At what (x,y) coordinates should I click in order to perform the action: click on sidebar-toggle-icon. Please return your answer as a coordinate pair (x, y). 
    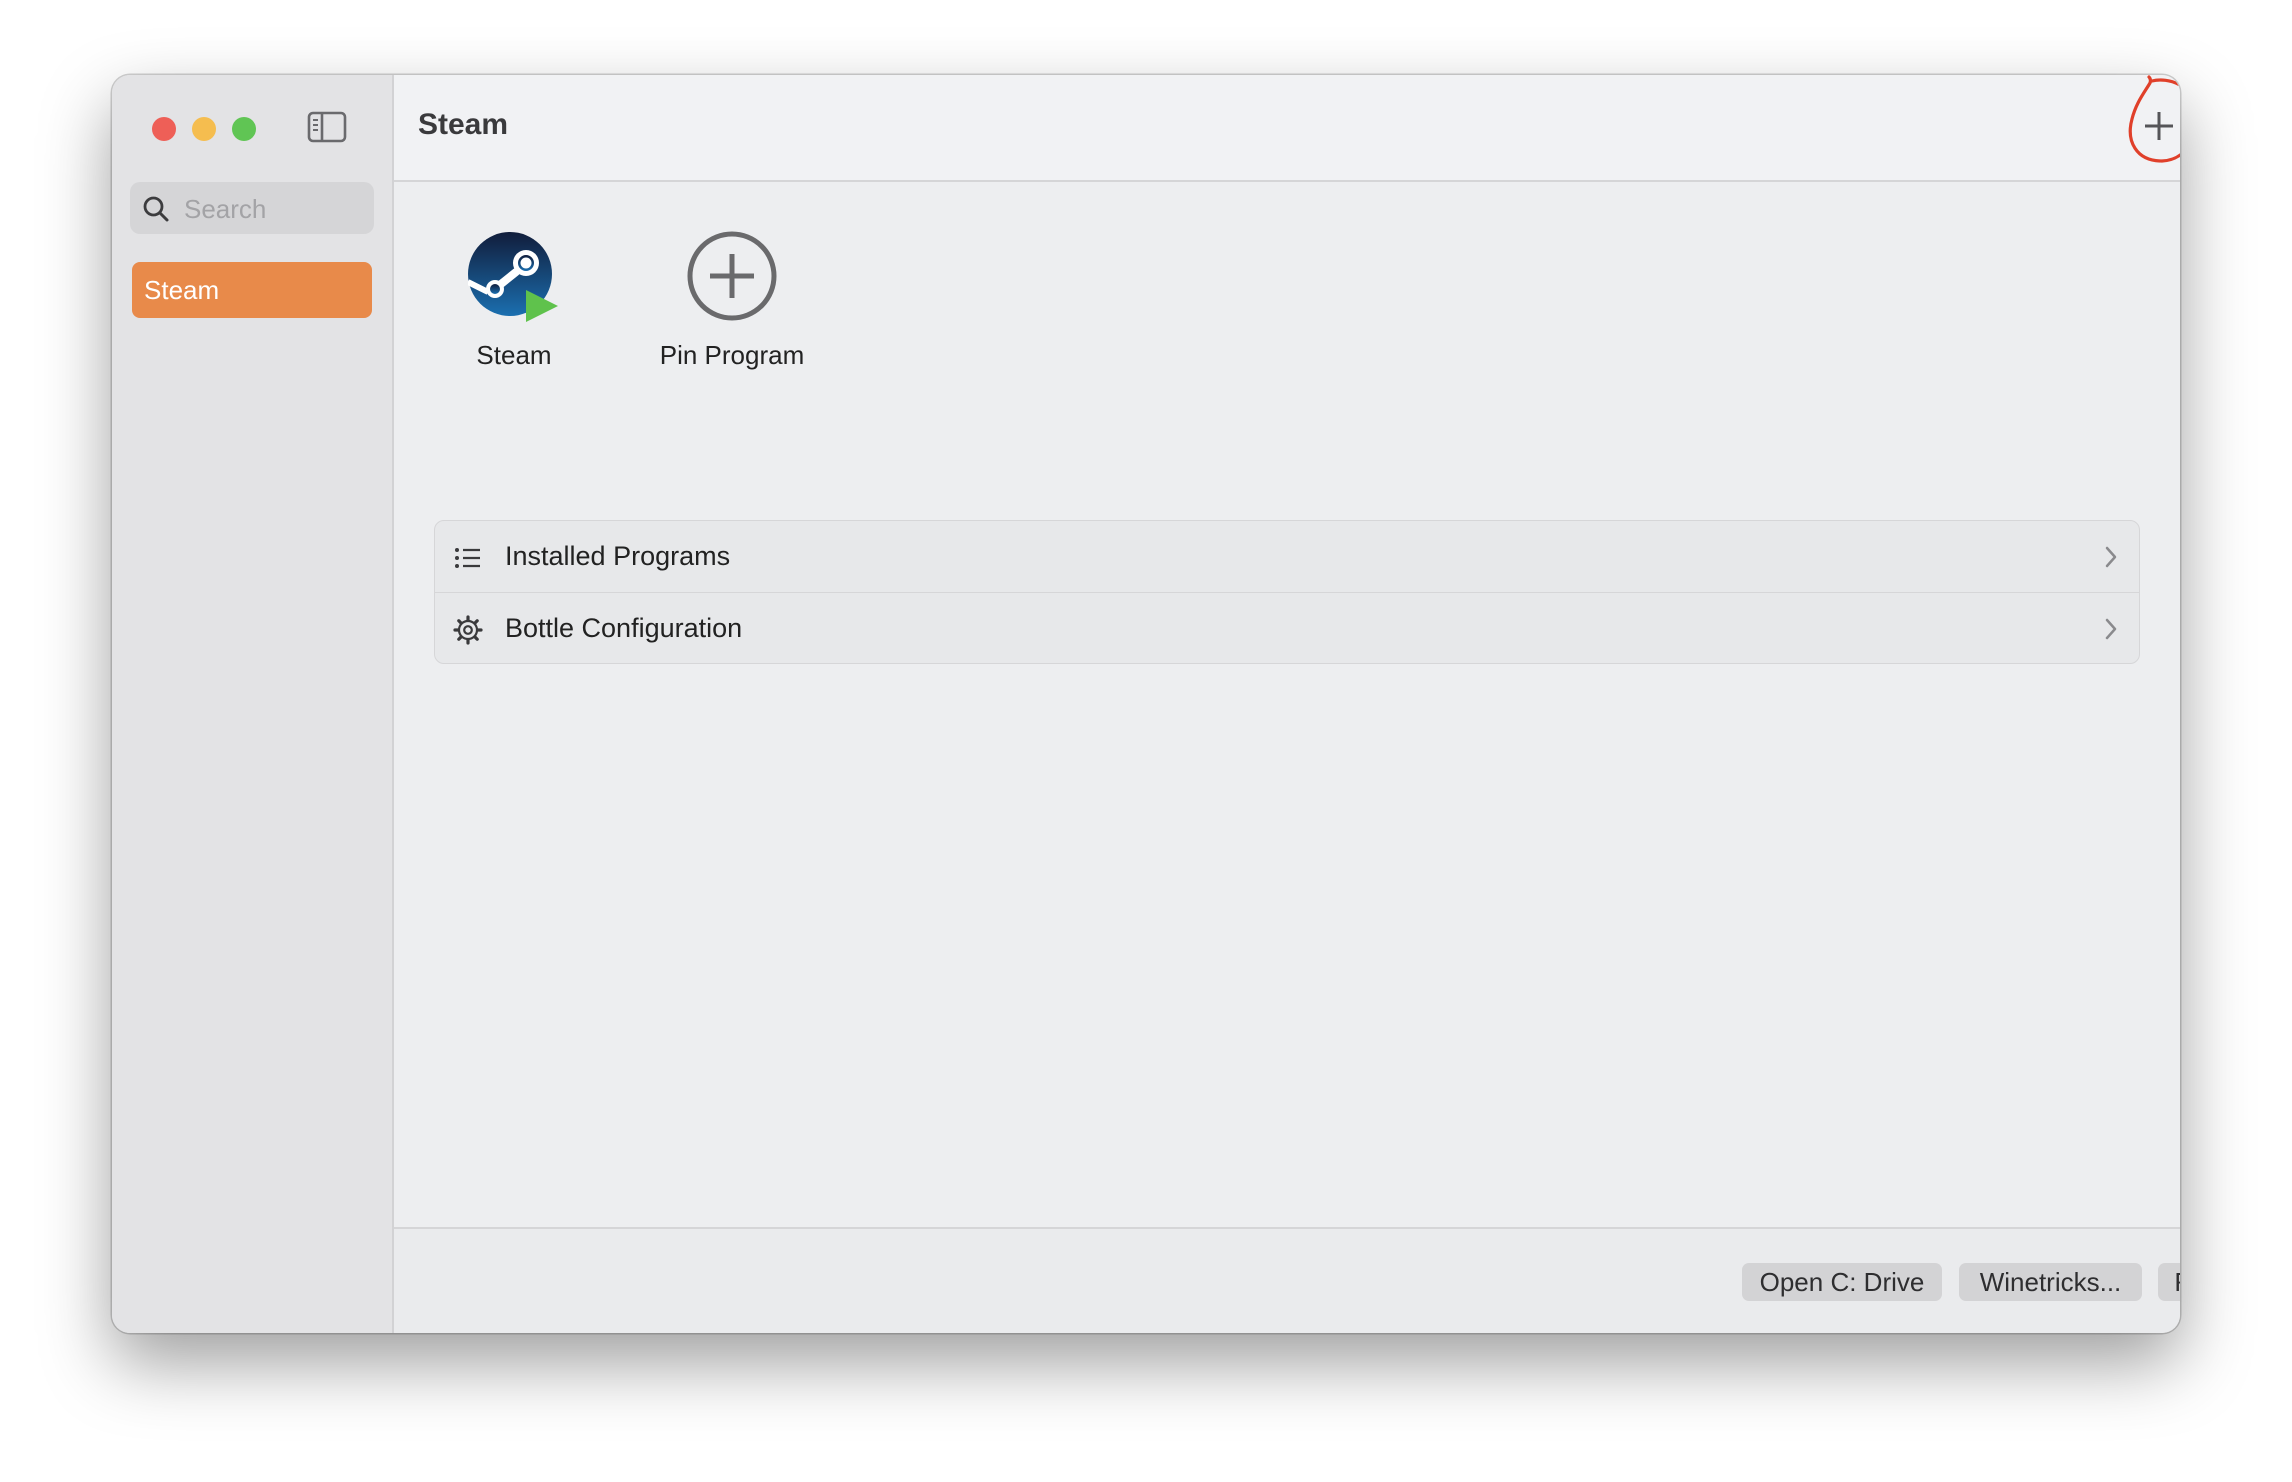
    Looking at the image, I should click on (327, 127).